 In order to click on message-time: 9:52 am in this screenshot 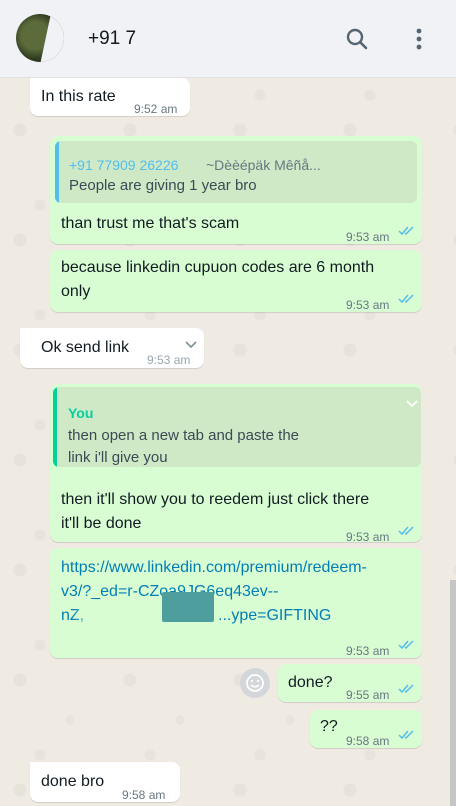, I will do `click(156, 109)`.